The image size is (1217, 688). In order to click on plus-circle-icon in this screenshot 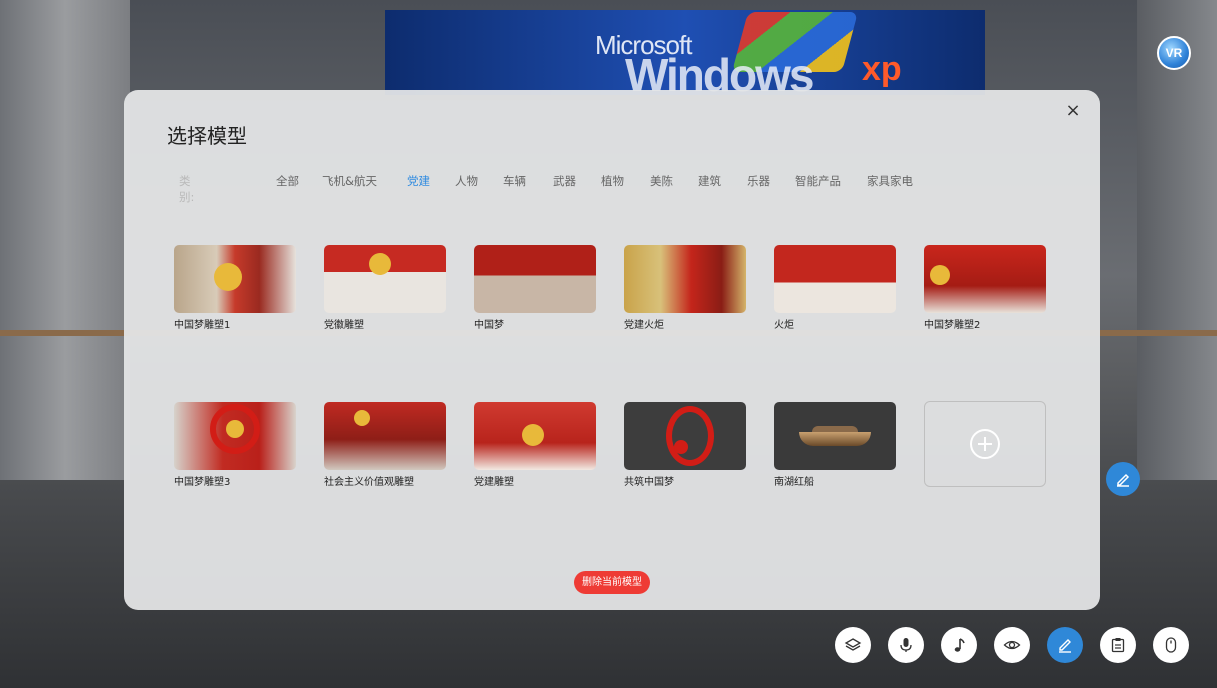, I will do `click(985, 444)`.